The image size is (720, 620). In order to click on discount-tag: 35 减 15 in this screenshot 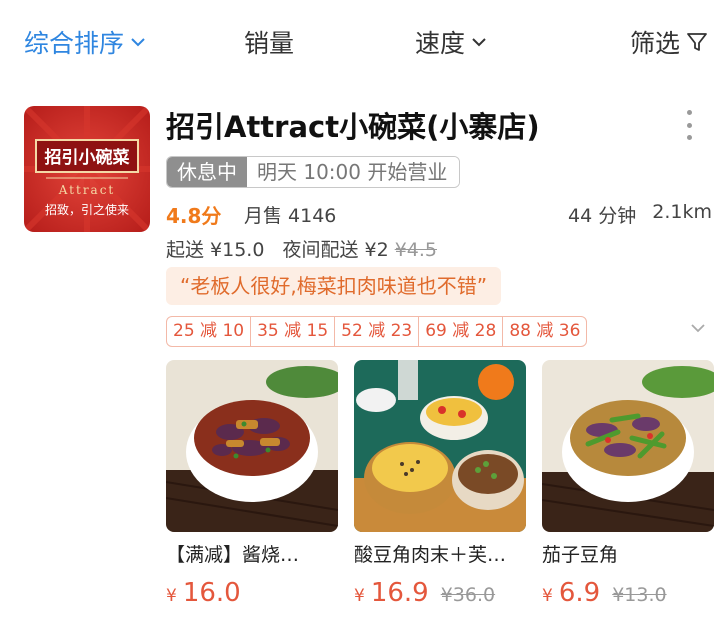, I will do `click(293, 331)`.